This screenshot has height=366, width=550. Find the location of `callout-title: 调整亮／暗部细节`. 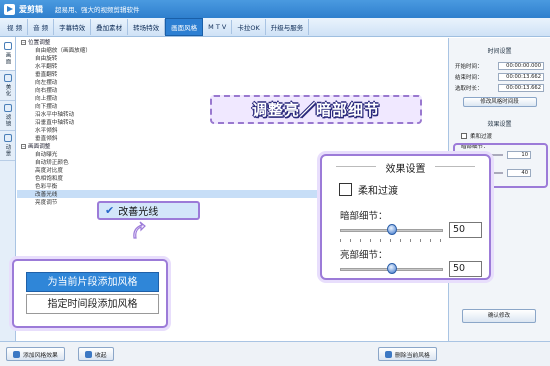

callout-title: 调整亮／暗部细节 is located at coordinates (316, 109).